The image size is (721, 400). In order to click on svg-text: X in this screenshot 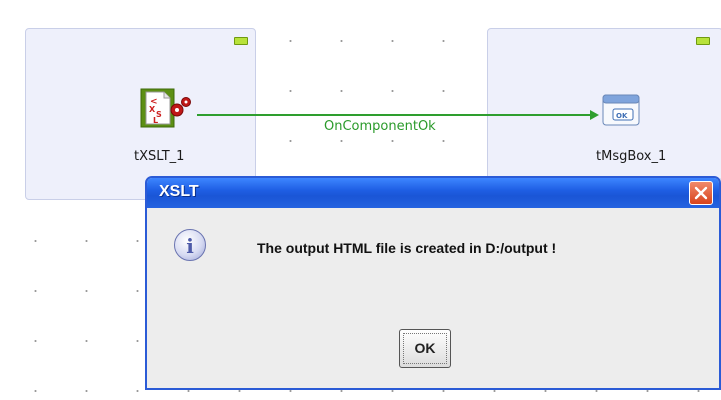, I will do `click(152, 109)`.